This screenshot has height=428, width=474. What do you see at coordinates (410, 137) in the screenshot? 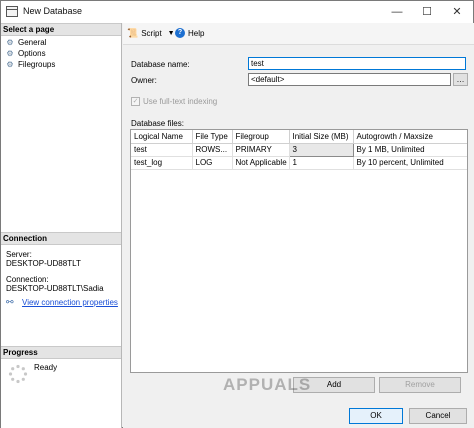
I see `column-header: Autogrowth / Maxsize` at bounding box center [410, 137].